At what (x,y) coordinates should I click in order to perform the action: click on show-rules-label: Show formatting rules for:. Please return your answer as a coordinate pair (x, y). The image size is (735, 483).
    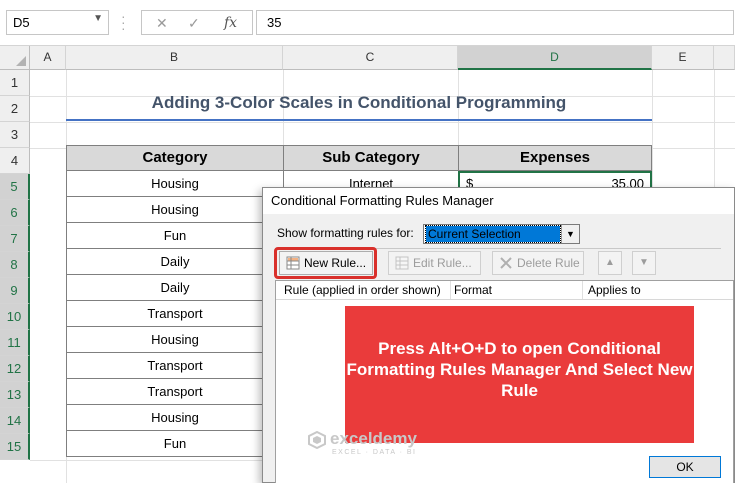
    Looking at the image, I should click on (345, 233).